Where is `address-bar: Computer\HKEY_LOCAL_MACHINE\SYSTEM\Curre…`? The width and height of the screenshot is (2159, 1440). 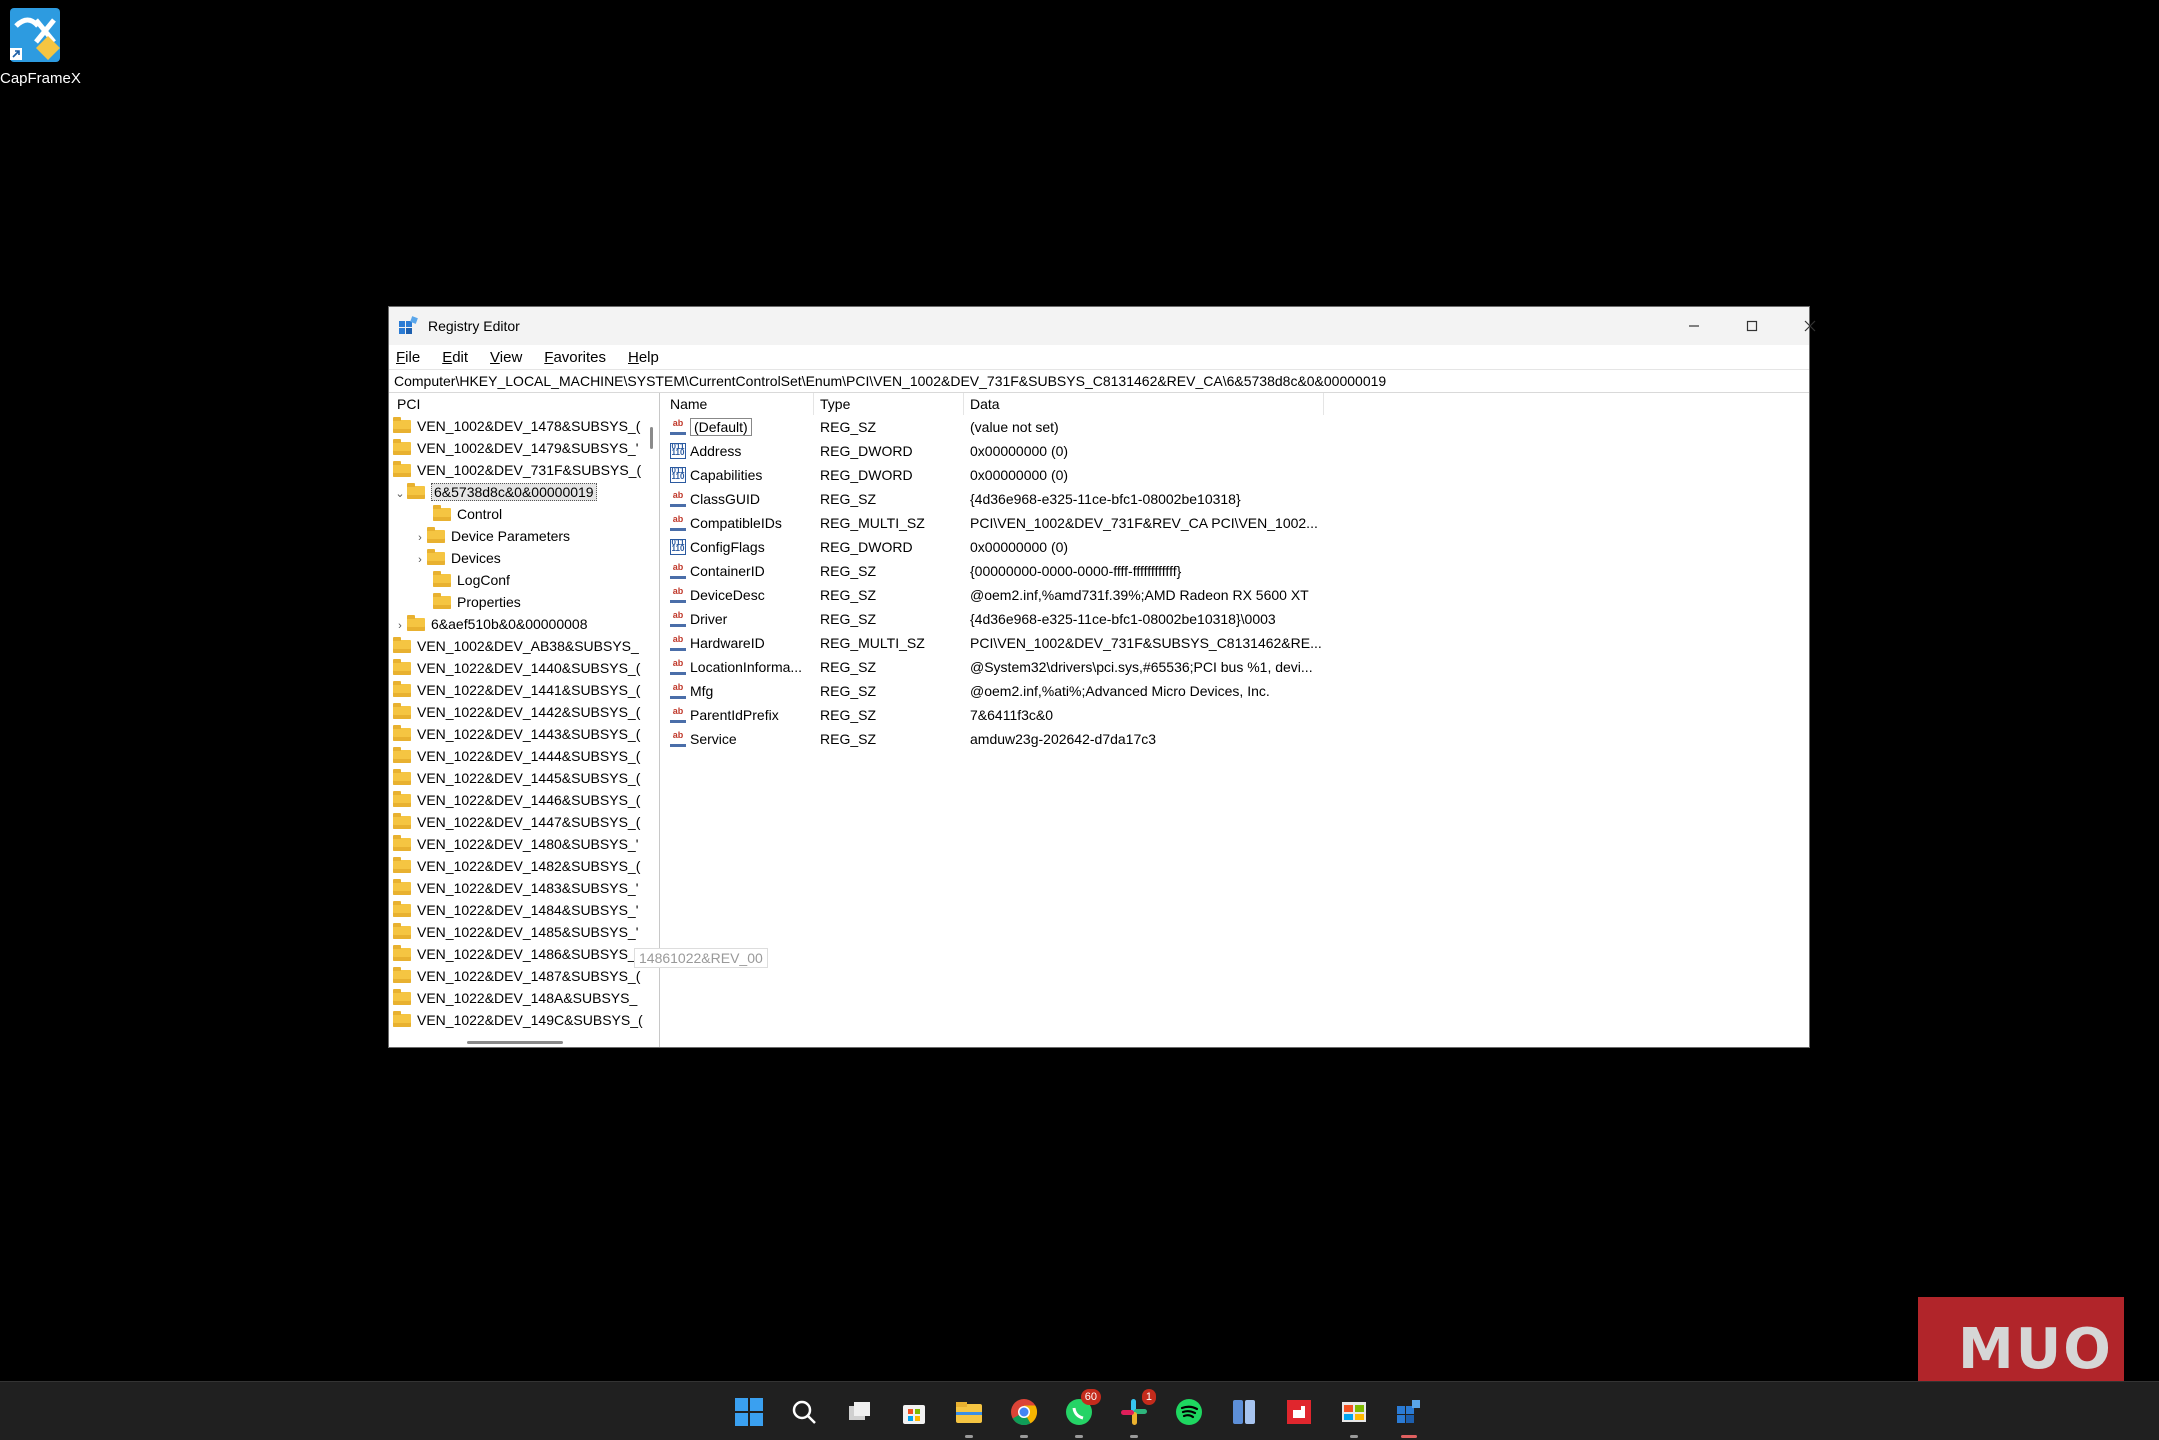 address-bar: Computer\HKEY_LOCAL_MACHINE\SYSTEM\Curre… is located at coordinates (1099, 381).